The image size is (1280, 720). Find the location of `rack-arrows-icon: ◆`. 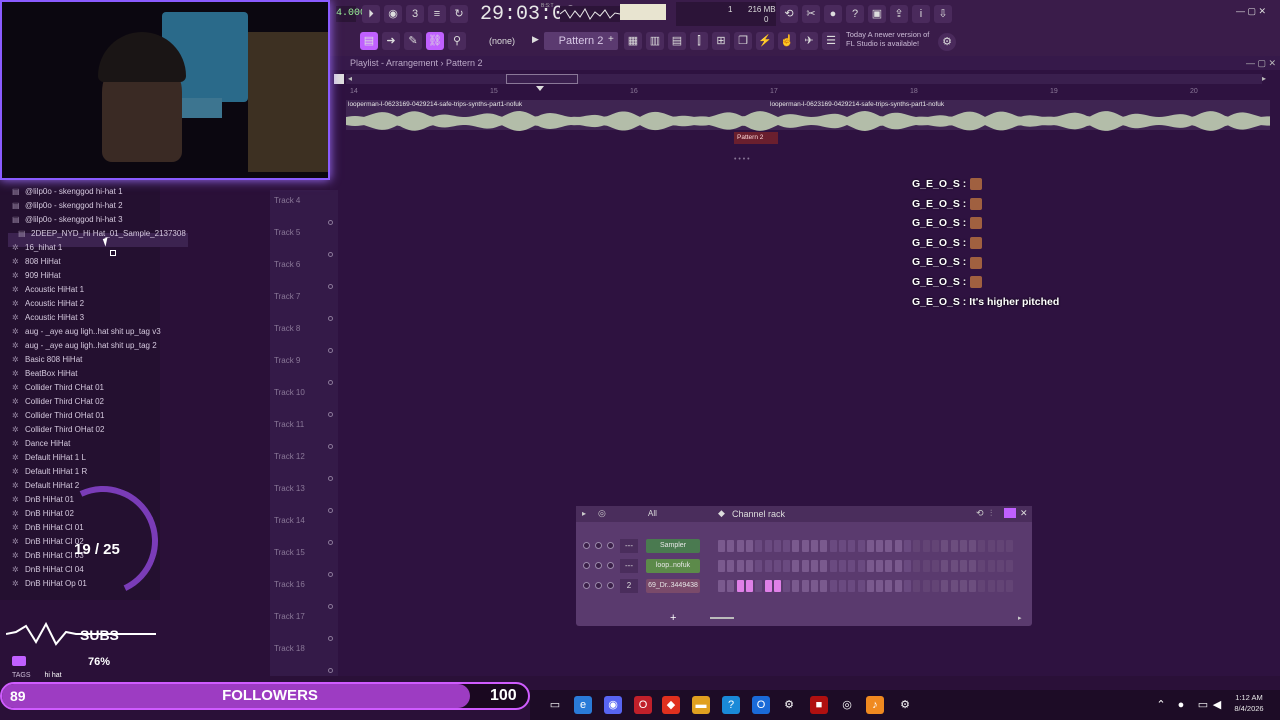

rack-arrows-icon: ◆ is located at coordinates (721, 513).